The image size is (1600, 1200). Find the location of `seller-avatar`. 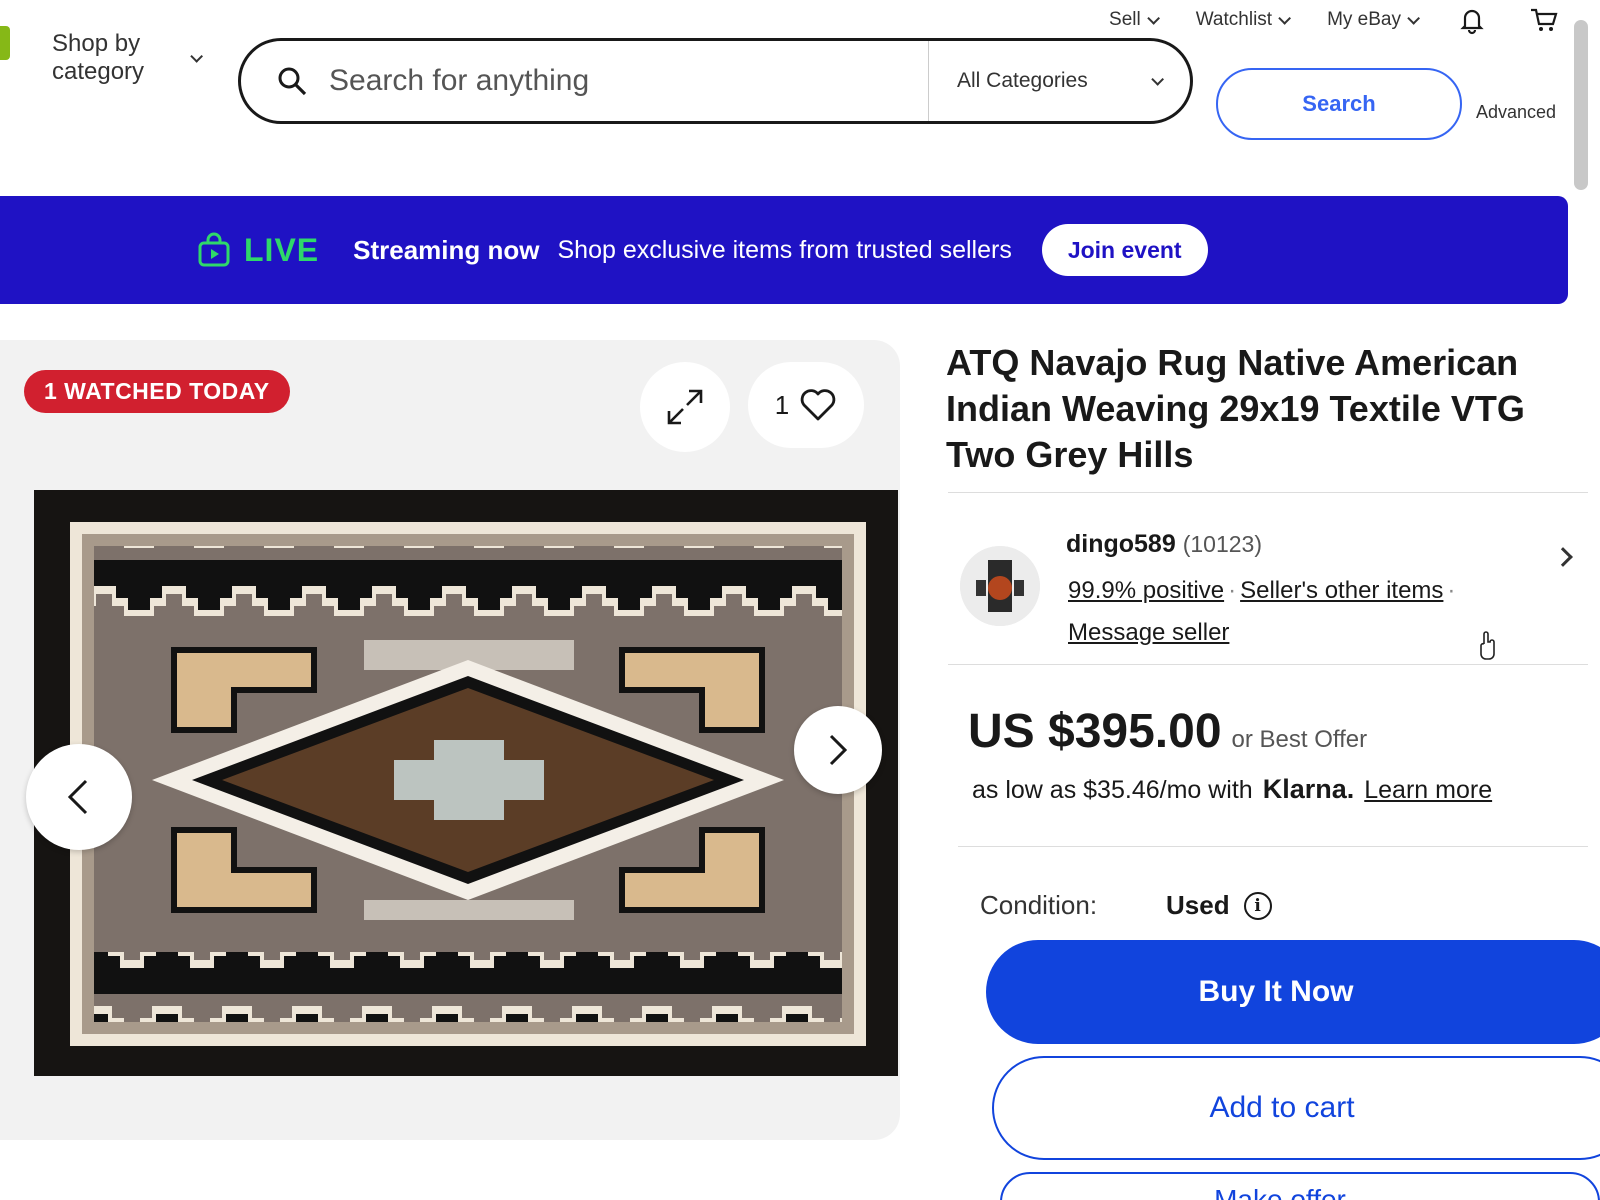

seller-avatar is located at coordinates (1000, 586).